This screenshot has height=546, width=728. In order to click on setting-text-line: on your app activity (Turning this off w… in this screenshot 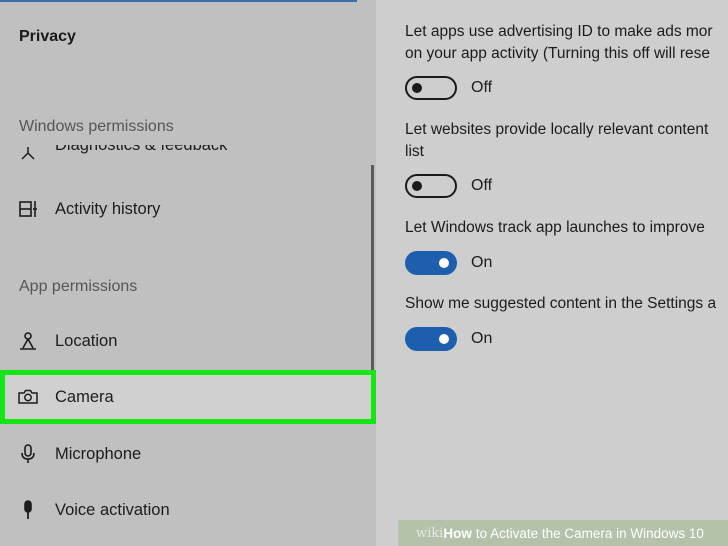, I will do `click(557, 53)`.